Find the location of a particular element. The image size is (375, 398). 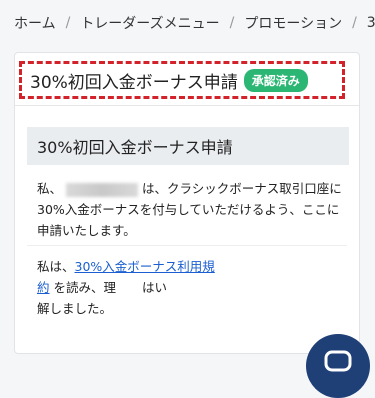

title-highlight: 30%初回入金ボーナス申請 承認済み is located at coordinates (182, 80).